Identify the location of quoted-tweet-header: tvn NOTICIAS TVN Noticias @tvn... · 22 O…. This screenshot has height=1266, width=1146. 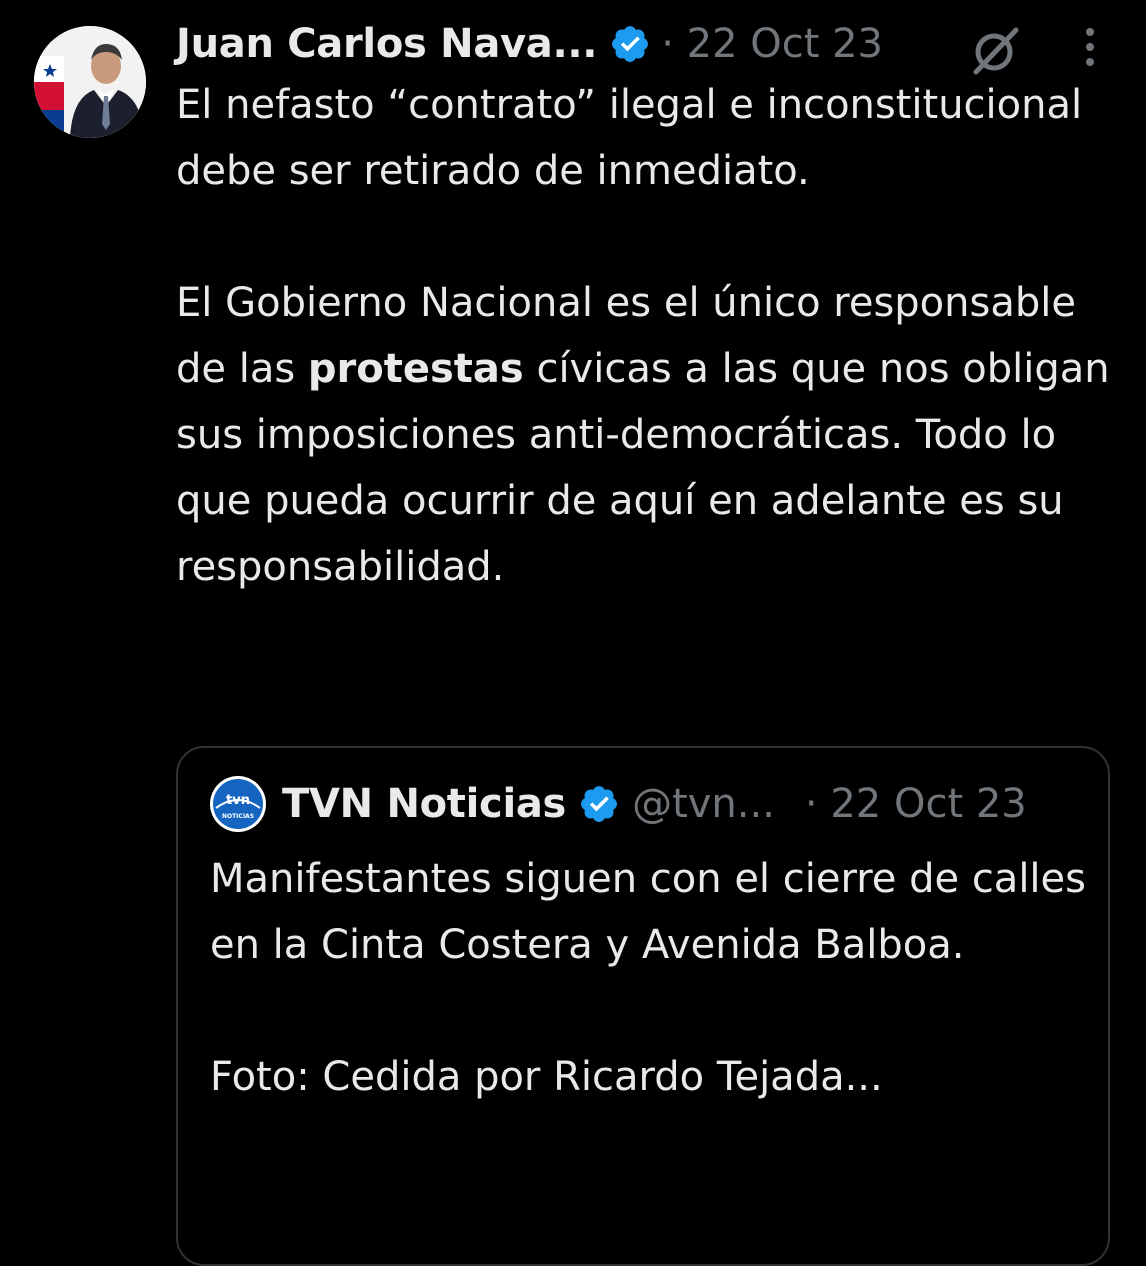
(618, 804).